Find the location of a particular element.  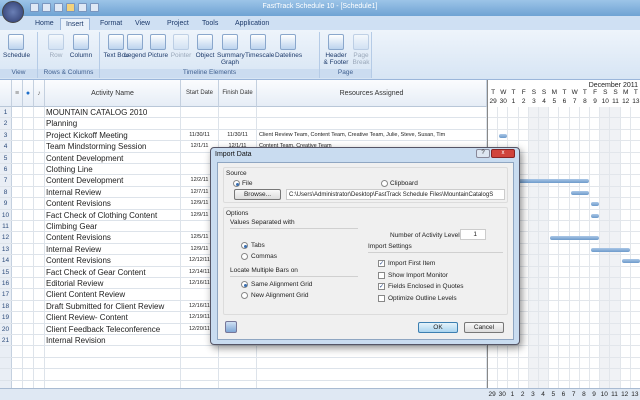

activity-name-cell: Planning is located at coordinates (113, 123).